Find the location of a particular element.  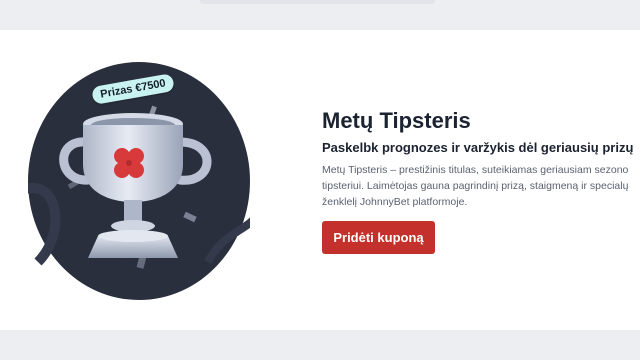

bottom-strip is located at coordinates (320, 345).